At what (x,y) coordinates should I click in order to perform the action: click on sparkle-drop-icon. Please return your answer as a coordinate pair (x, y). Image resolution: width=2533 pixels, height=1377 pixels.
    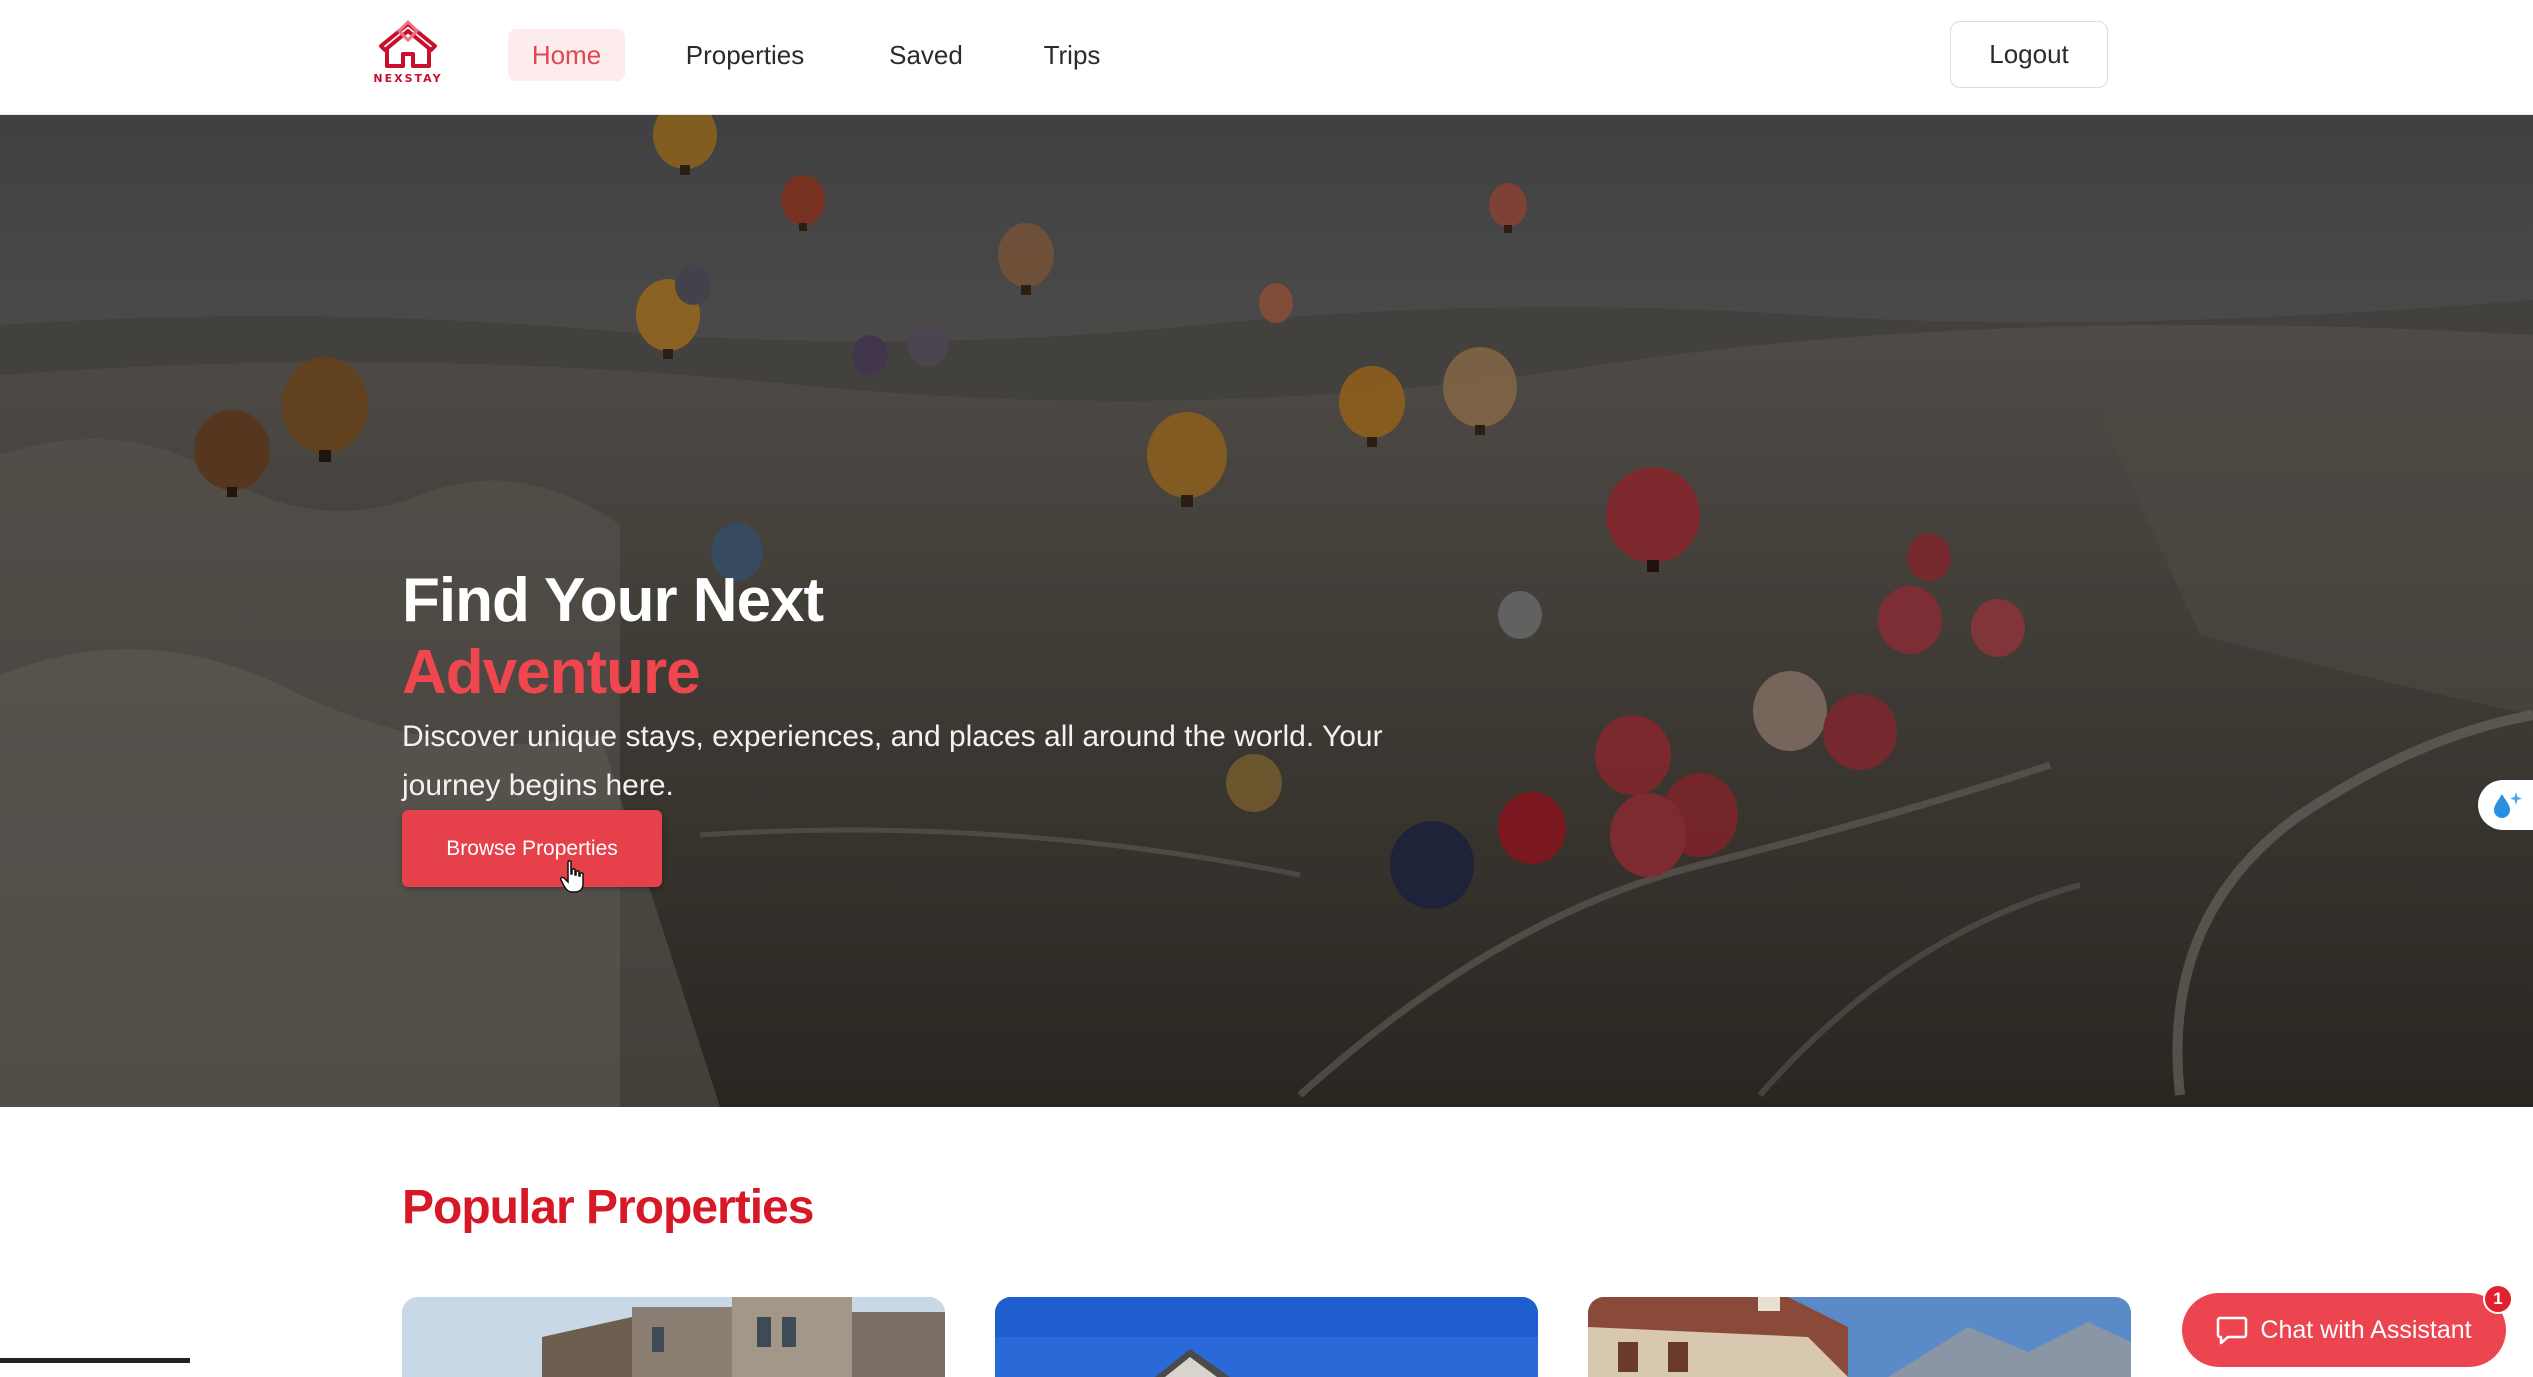
    Looking at the image, I should click on (2508, 805).